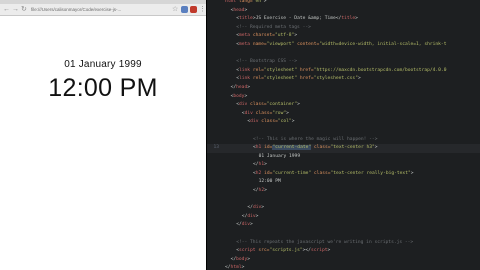 Image resolution: width=480 pixels, height=270 pixels. Describe the element at coordinates (352, 148) in the screenshot. I see `code-token: "text-center h3"` at that location.